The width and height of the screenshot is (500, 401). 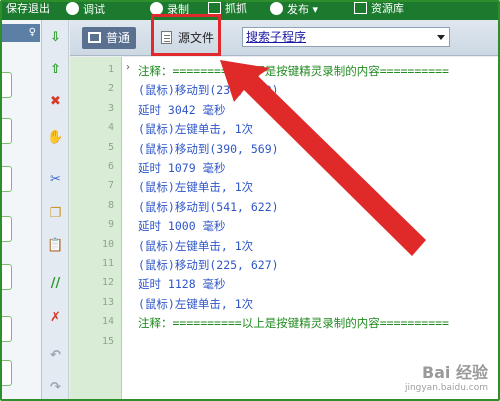 What do you see at coordinates (446, 388) in the screenshot?
I see `watermark-url: jingyan.baidu.com` at bounding box center [446, 388].